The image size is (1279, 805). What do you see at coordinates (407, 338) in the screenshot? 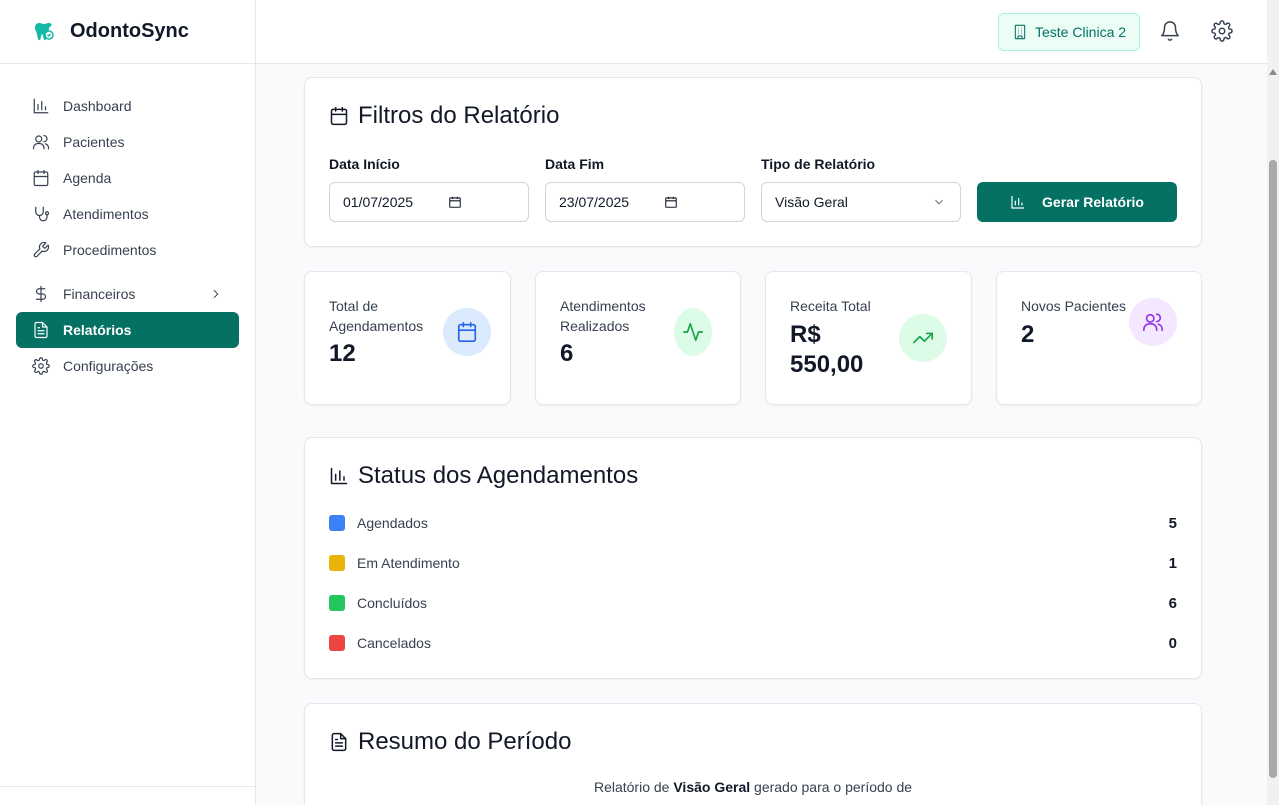
I see `stat-card-total-agendamentos: Total de Agendamentos 12` at bounding box center [407, 338].